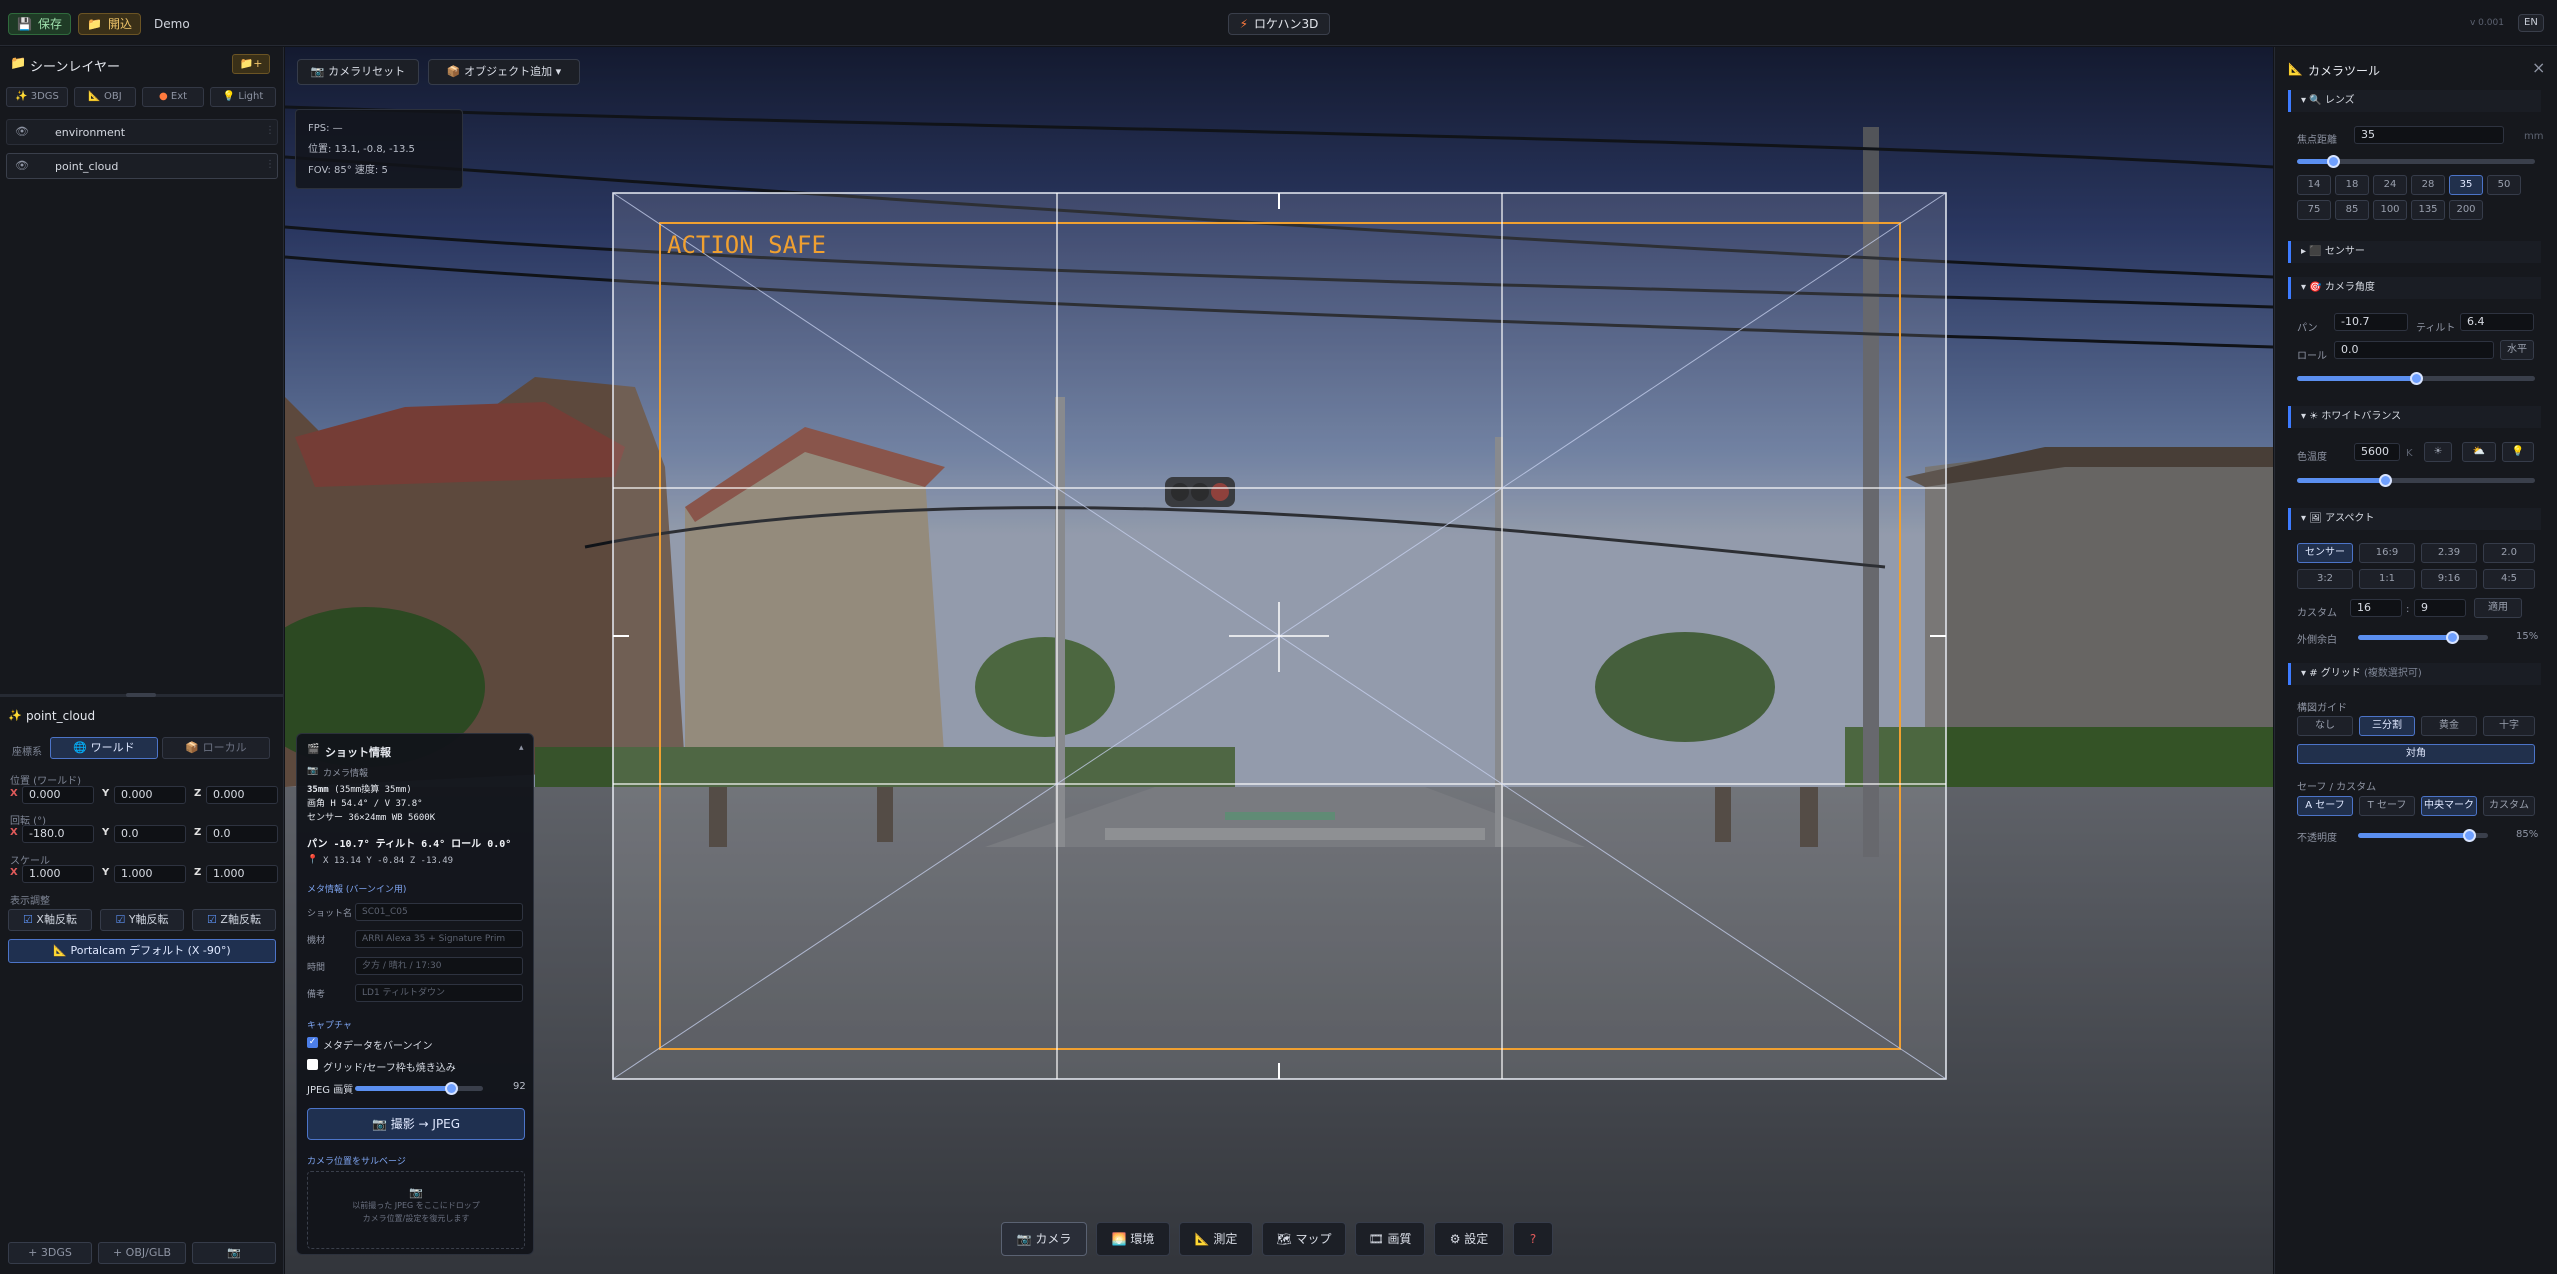 The image size is (2557, 1274). What do you see at coordinates (416, 1210) in the screenshot?
I see `jpeg-dropzone: 📷 以前撮った JPEG をここにドロップ カメラ位置/設定を復元します` at bounding box center [416, 1210].